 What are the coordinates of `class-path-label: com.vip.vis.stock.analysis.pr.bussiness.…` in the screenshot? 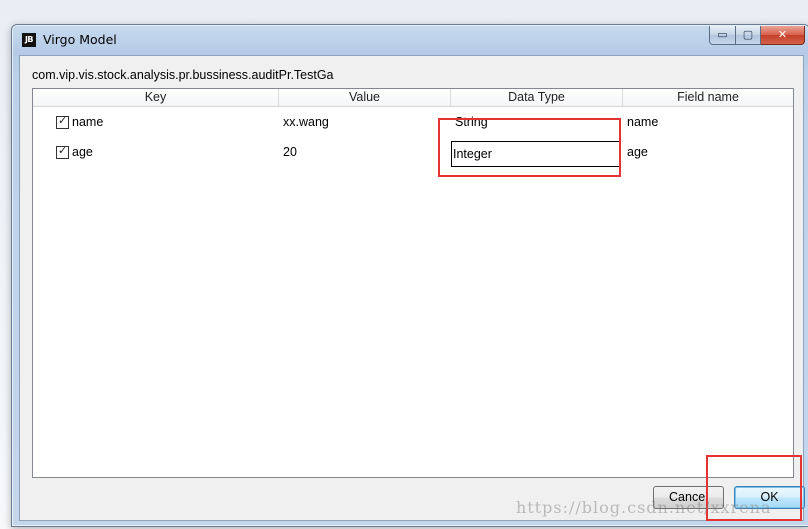 It's located at (183, 75).